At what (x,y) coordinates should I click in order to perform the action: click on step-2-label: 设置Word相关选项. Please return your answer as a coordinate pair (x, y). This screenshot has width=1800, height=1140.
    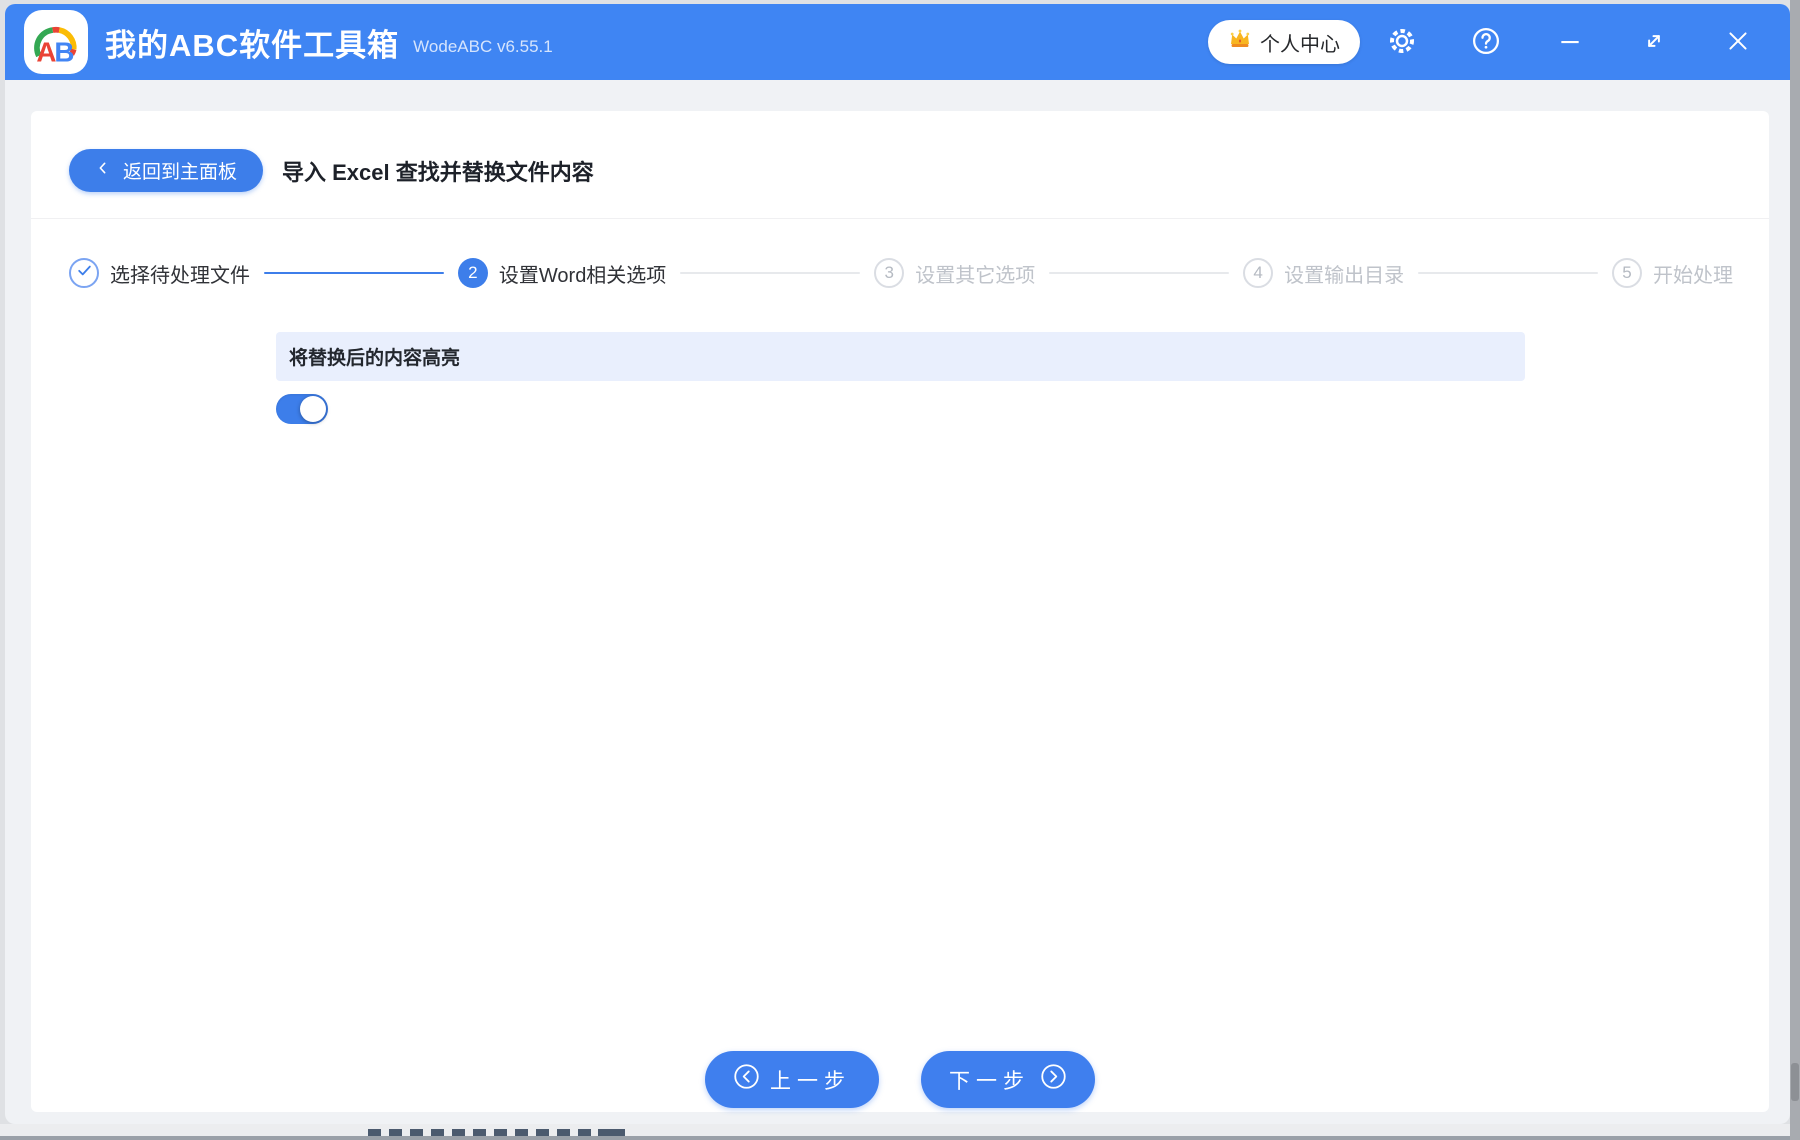
    Looking at the image, I should click on (582, 275).